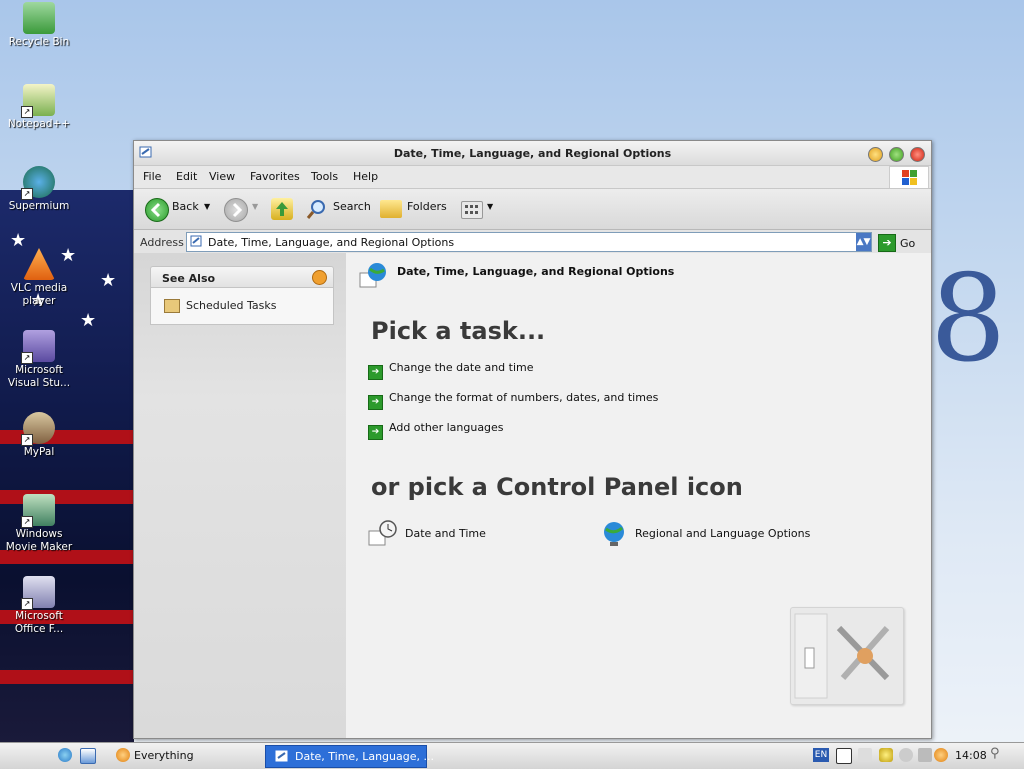 This screenshot has height=769, width=1024. I want to click on menu-bar: File Edit View Favorites Tools Help, so click(532, 178).